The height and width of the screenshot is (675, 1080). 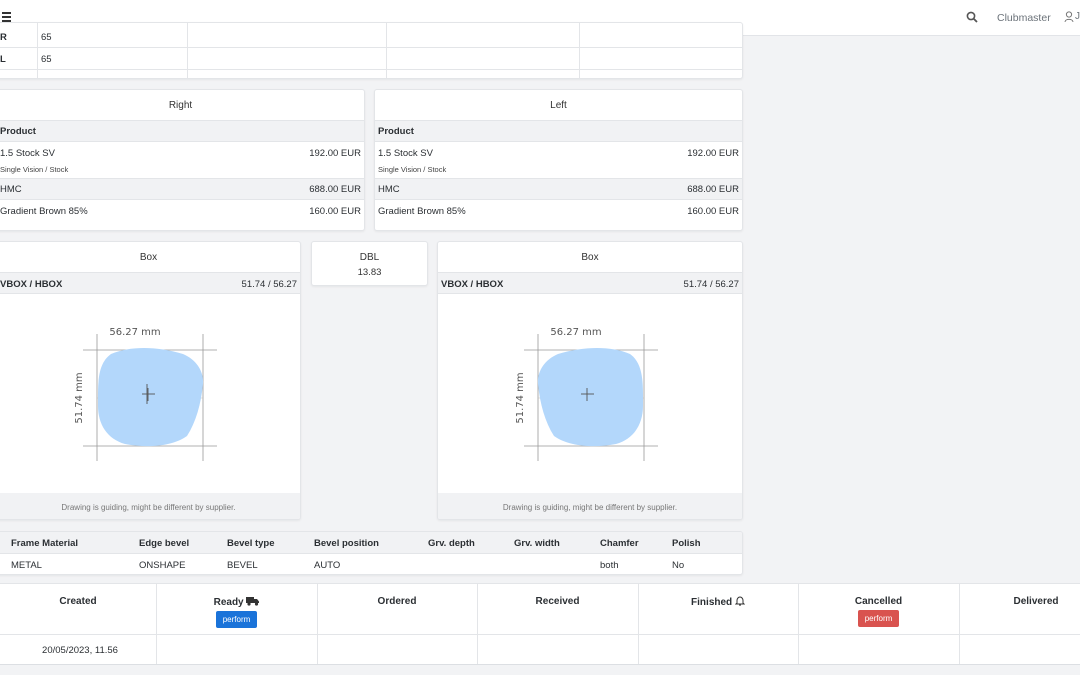 What do you see at coordinates (718, 602) in the screenshot?
I see `timeline-finished-column: Finished` at bounding box center [718, 602].